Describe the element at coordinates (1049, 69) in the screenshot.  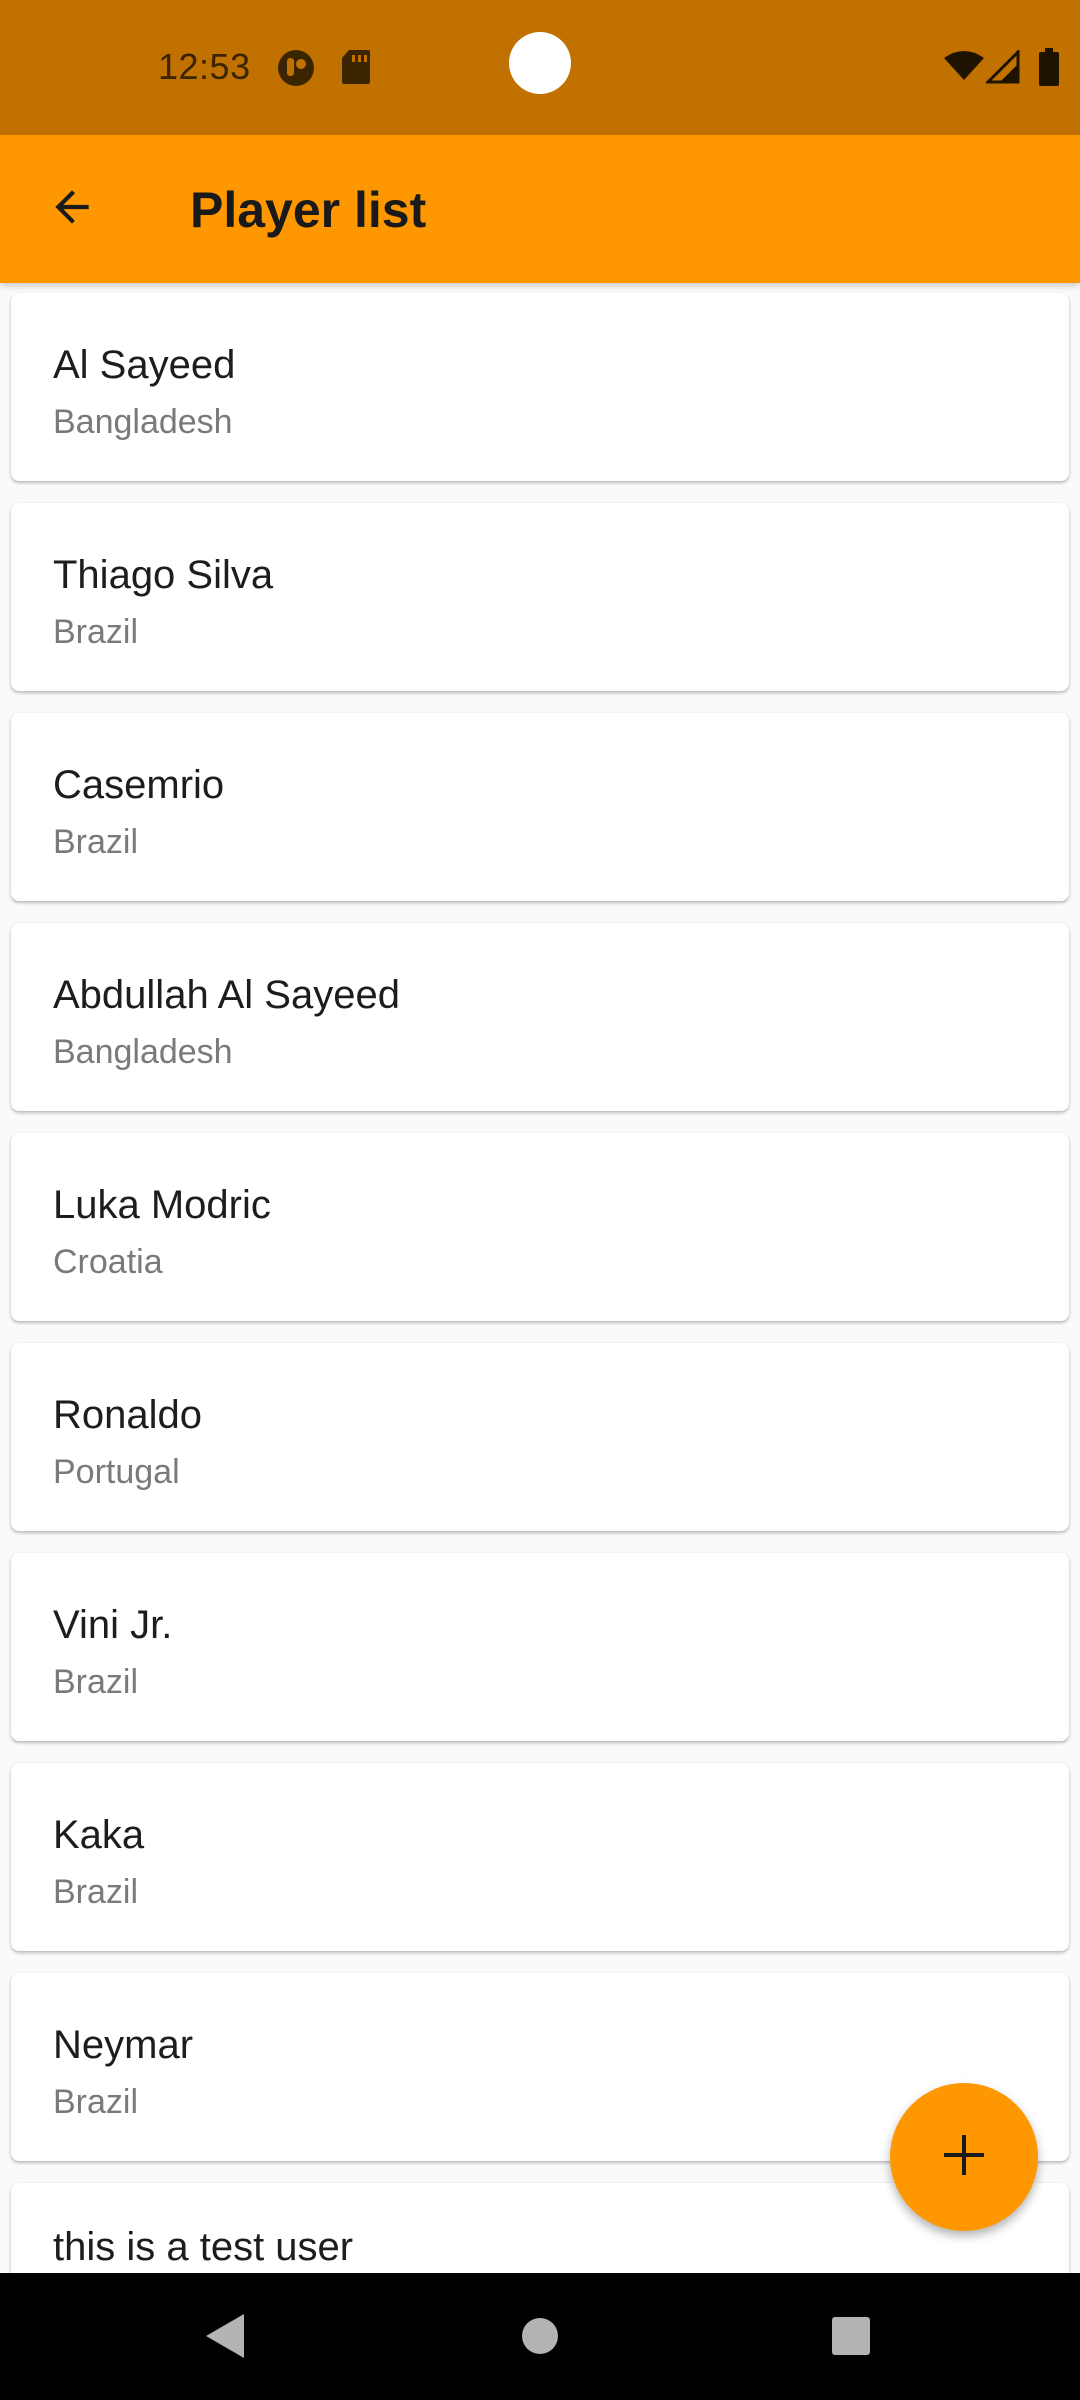
I see `battery-icon` at that location.